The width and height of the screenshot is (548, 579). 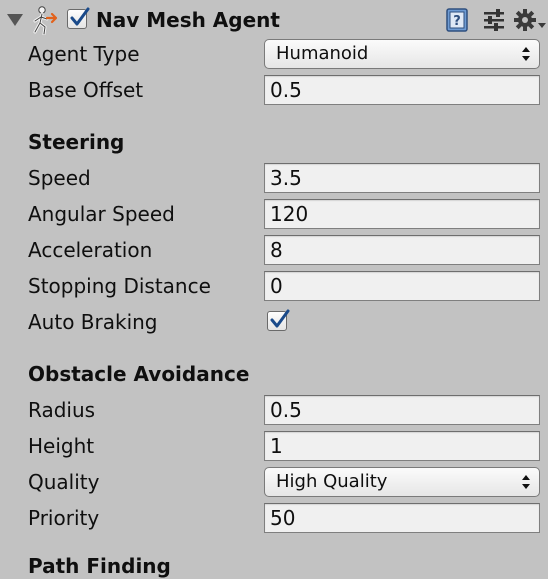 I want to click on agent-type-label: Agent Type, so click(x=84, y=54).